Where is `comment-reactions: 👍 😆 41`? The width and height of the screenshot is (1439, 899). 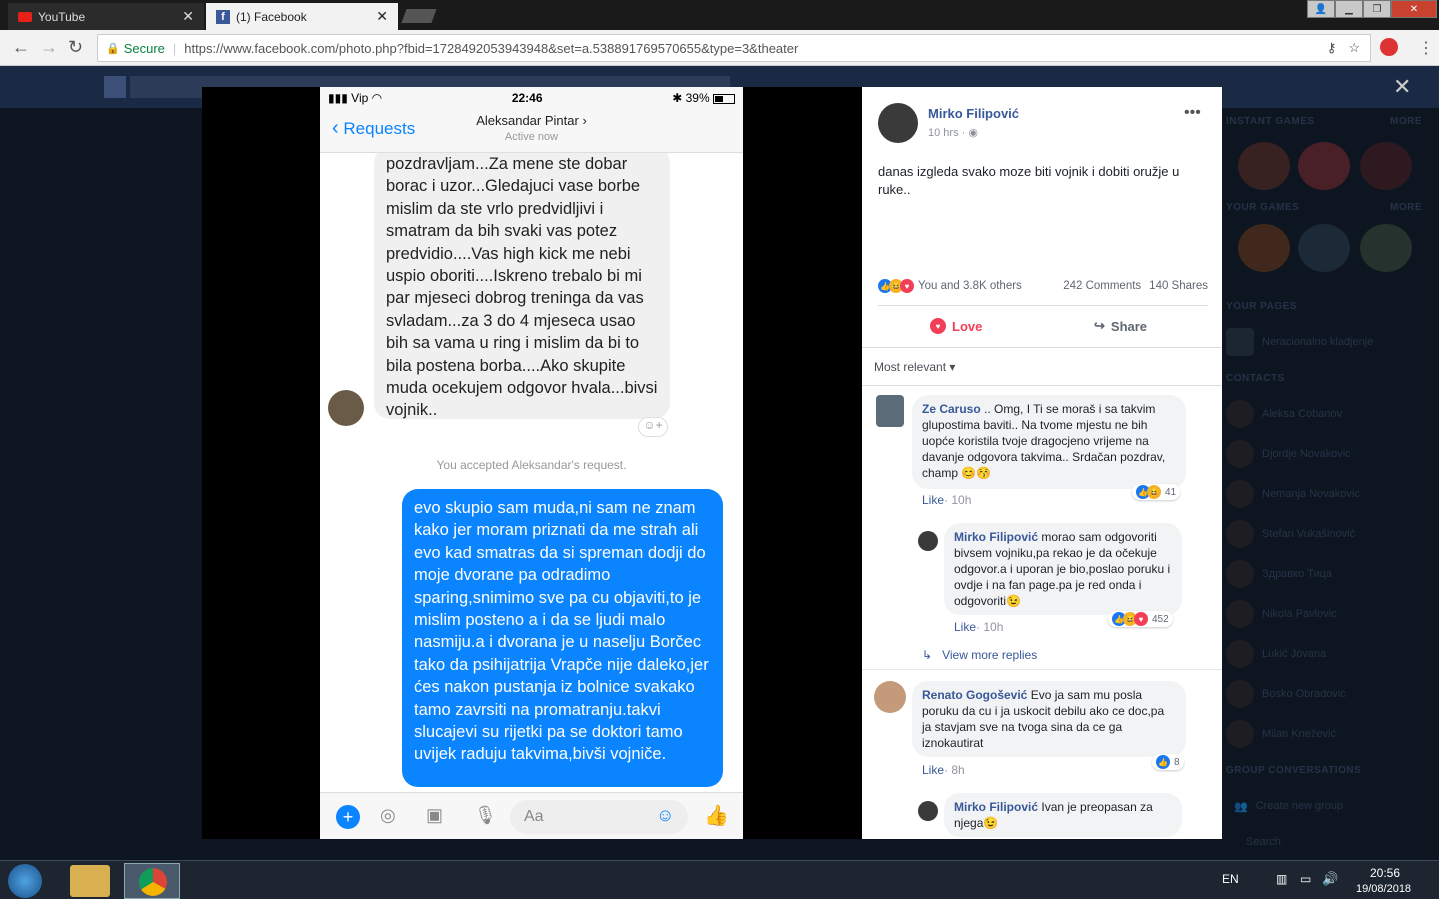 comment-reactions: 👍 😆 41 is located at coordinates (1156, 492).